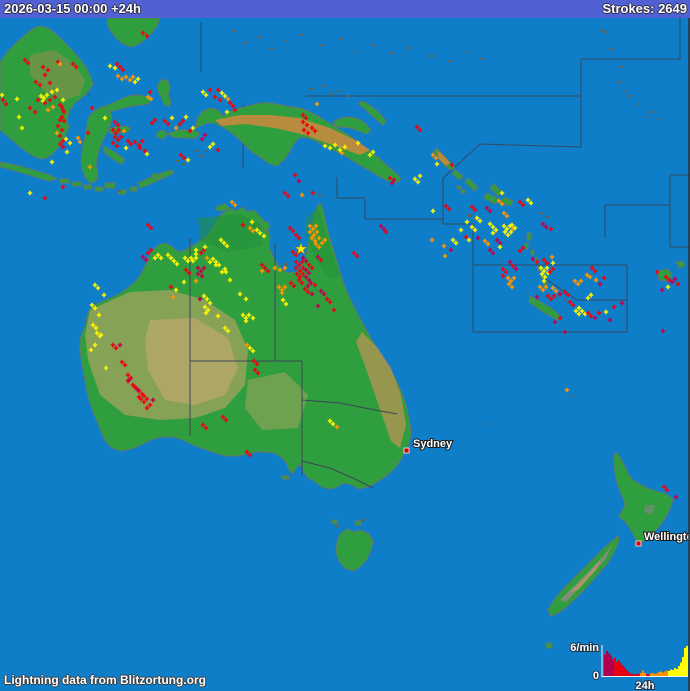 The image size is (690, 691). What do you see at coordinates (645, 685) in the screenshot?
I see `histogram-xlabel: 24h` at bounding box center [645, 685].